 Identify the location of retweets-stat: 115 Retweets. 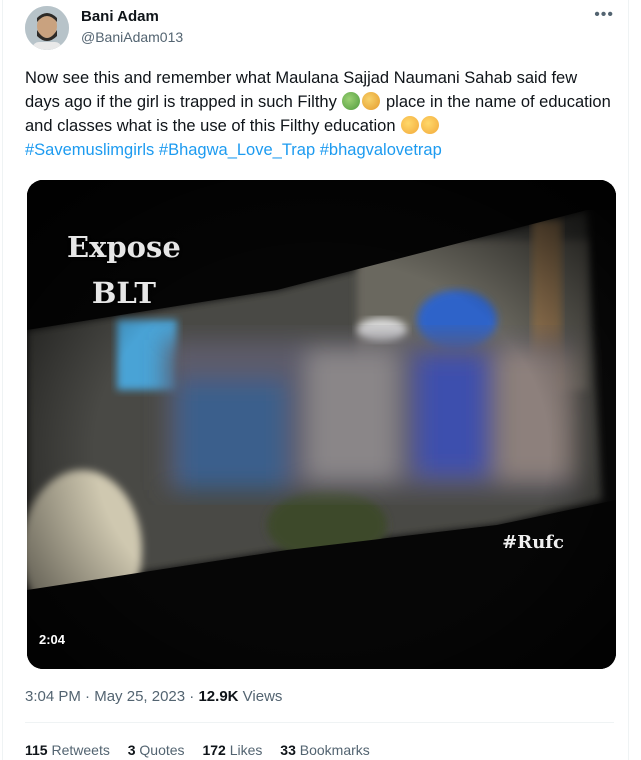
(67, 750).